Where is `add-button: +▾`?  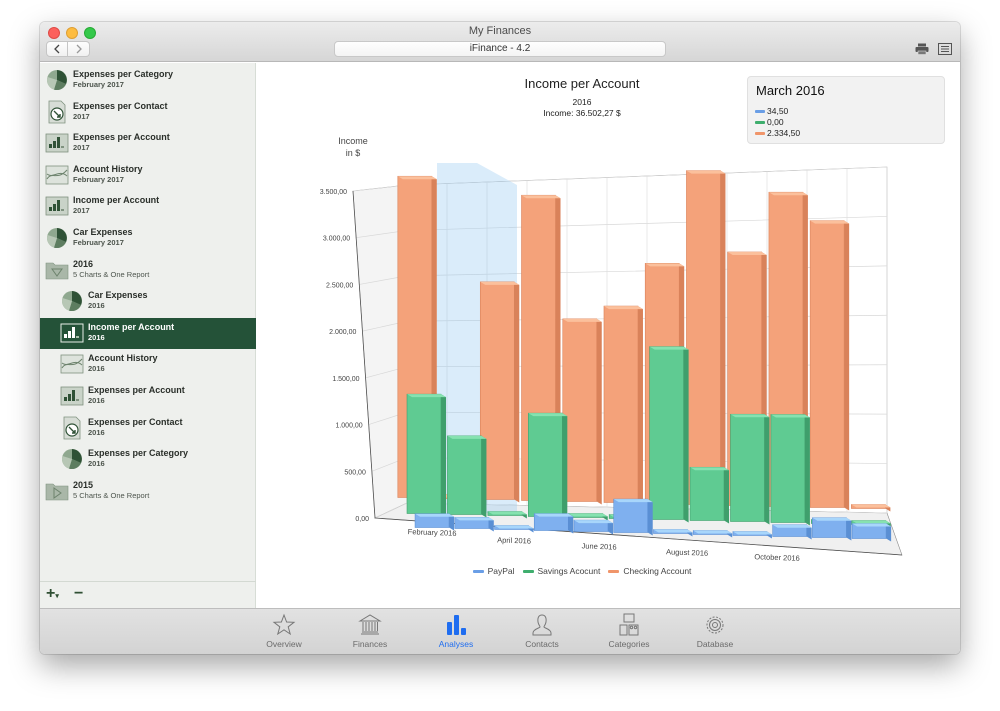 add-button: +▾ is located at coordinates (52, 595).